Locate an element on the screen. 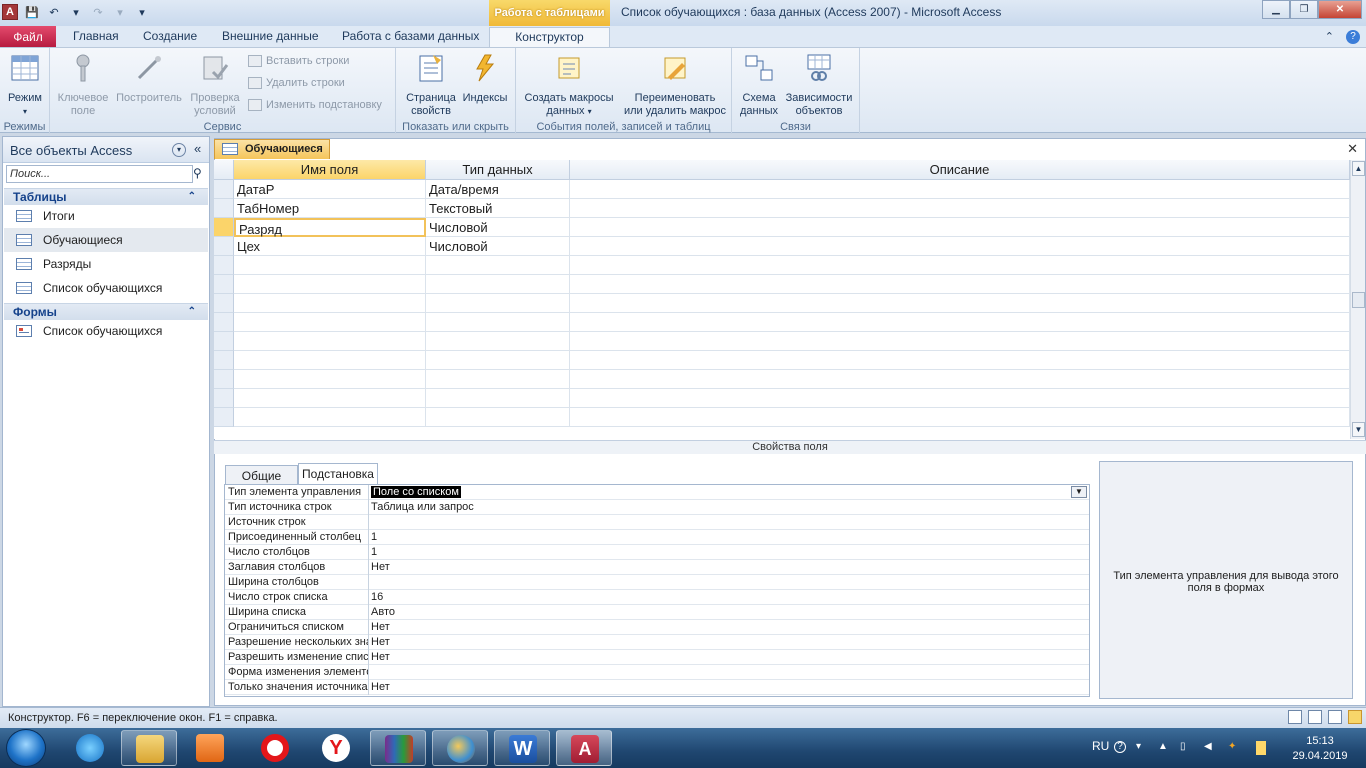  nav-header: Все объекты Access ▾ « is located at coordinates (106, 150).